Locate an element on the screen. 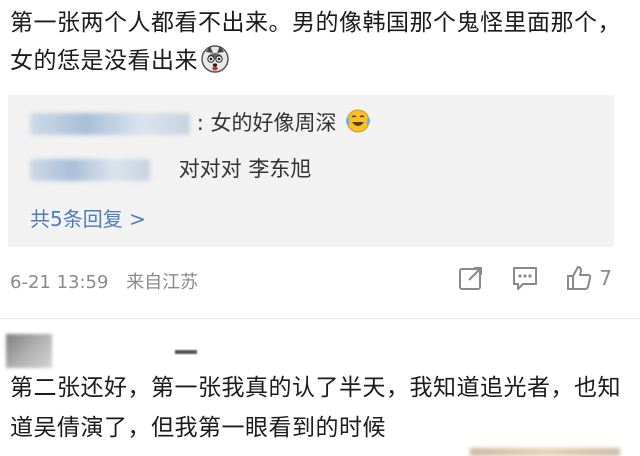 This screenshot has width=640, height=456. action-bar: 7 is located at coordinates (521, 278).